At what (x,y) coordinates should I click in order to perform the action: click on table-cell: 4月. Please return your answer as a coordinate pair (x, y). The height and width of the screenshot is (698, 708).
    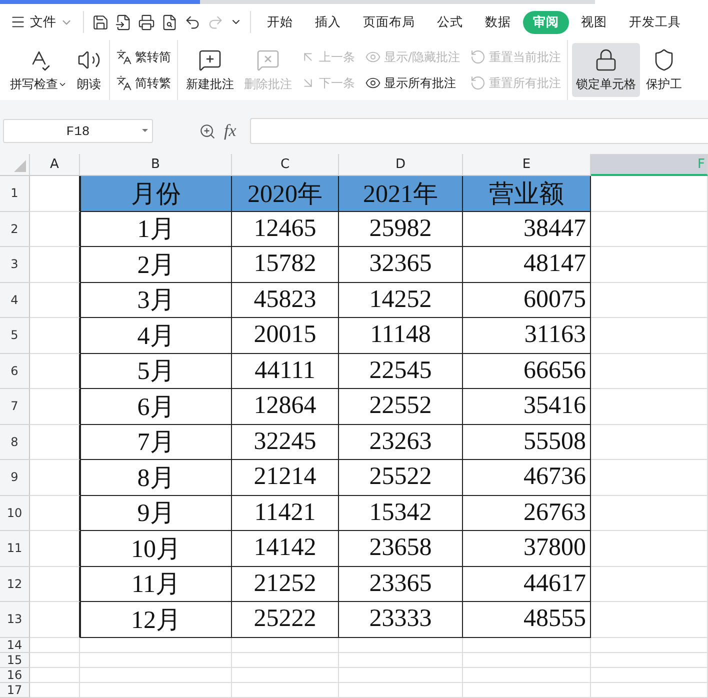
    Looking at the image, I should click on (156, 336).